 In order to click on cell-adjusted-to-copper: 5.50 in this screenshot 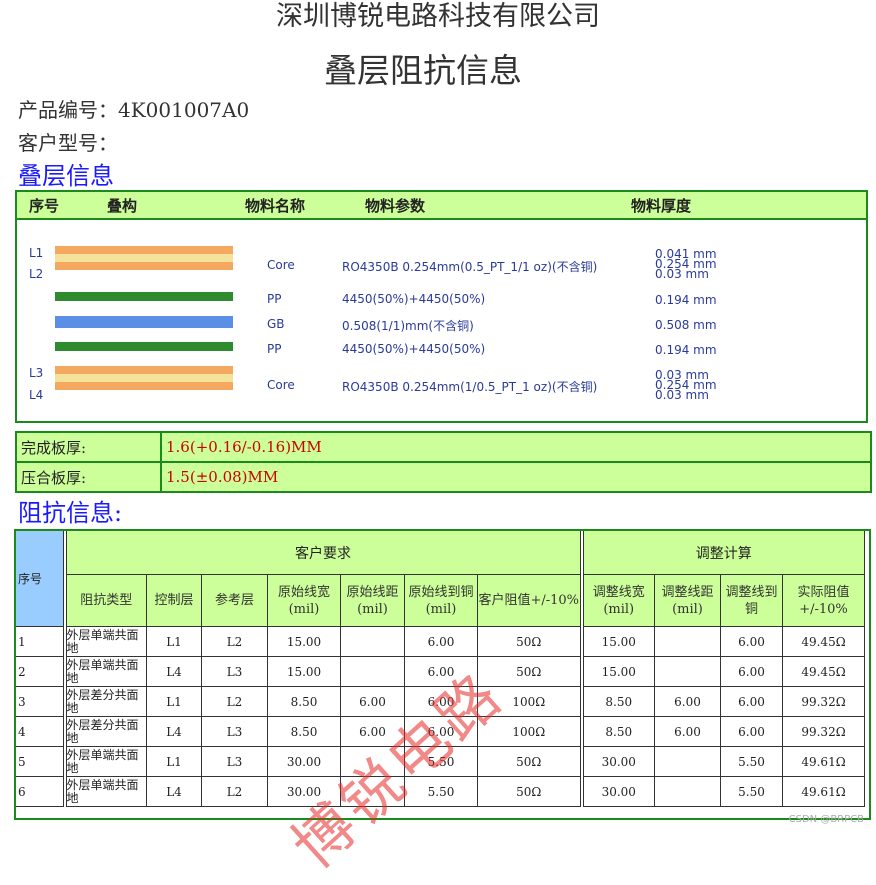, I will do `click(751, 761)`.